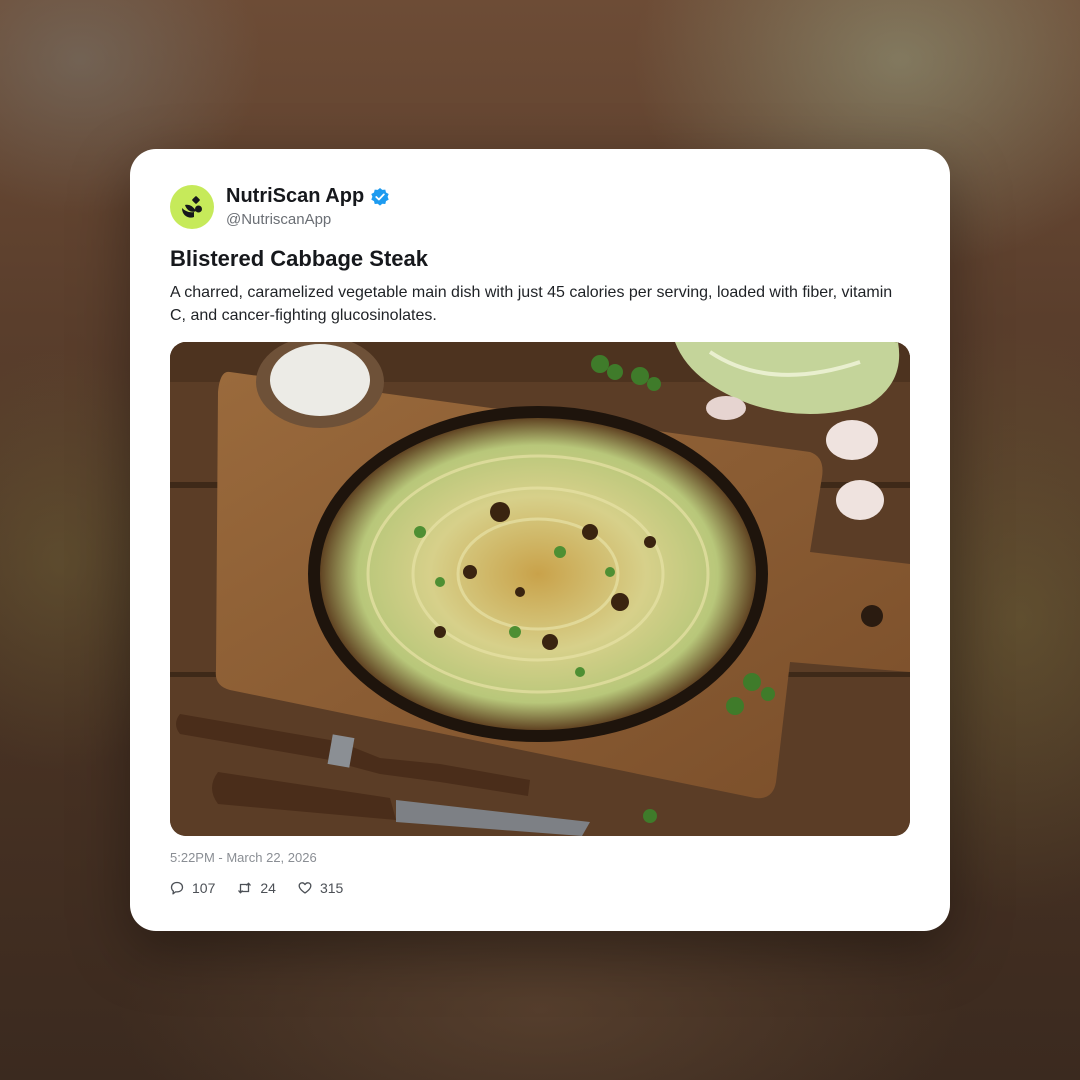 This screenshot has width=1080, height=1080. Describe the element at coordinates (245, 888) in the screenshot. I see `repost-icon` at that location.